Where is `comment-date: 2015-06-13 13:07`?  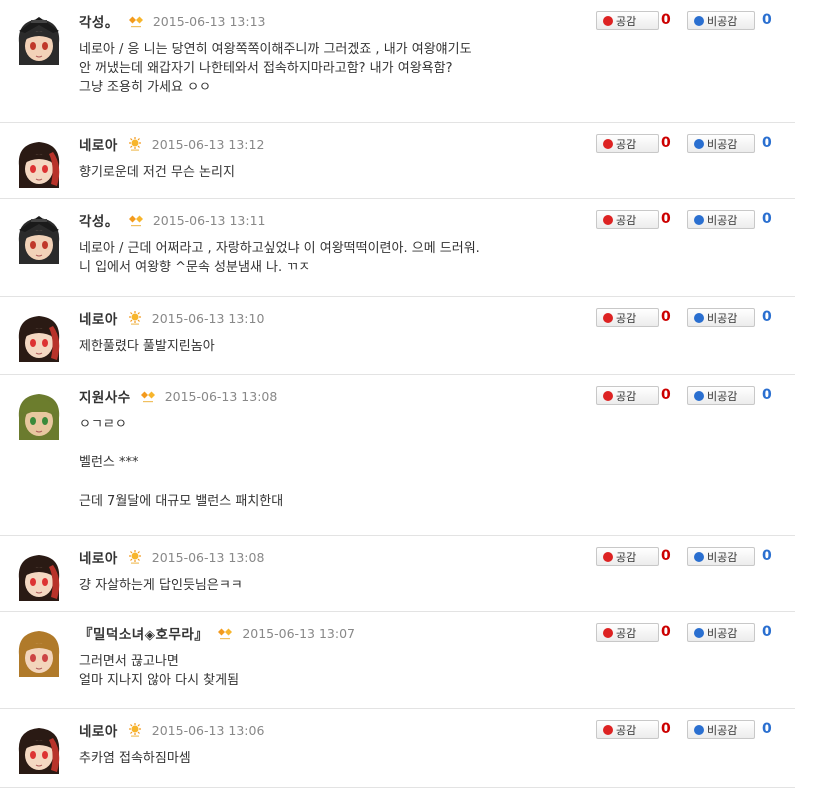
comment-date: 2015-06-13 13:07 is located at coordinates (298, 633).